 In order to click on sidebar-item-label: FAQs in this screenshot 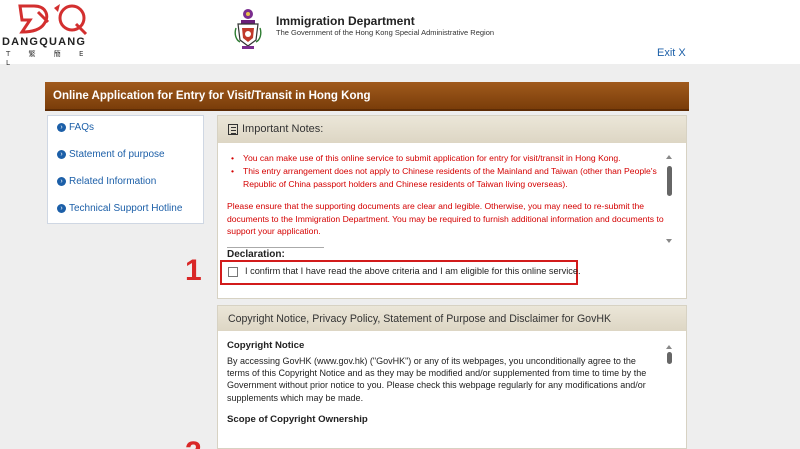, I will do `click(82, 127)`.